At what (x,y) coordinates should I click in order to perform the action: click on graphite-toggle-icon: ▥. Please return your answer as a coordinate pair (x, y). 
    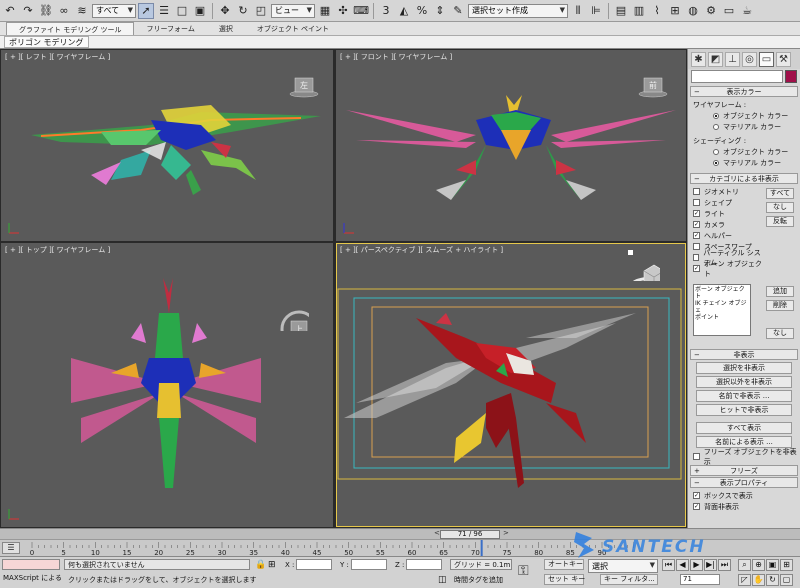
    Looking at the image, I should click on (639, 11).